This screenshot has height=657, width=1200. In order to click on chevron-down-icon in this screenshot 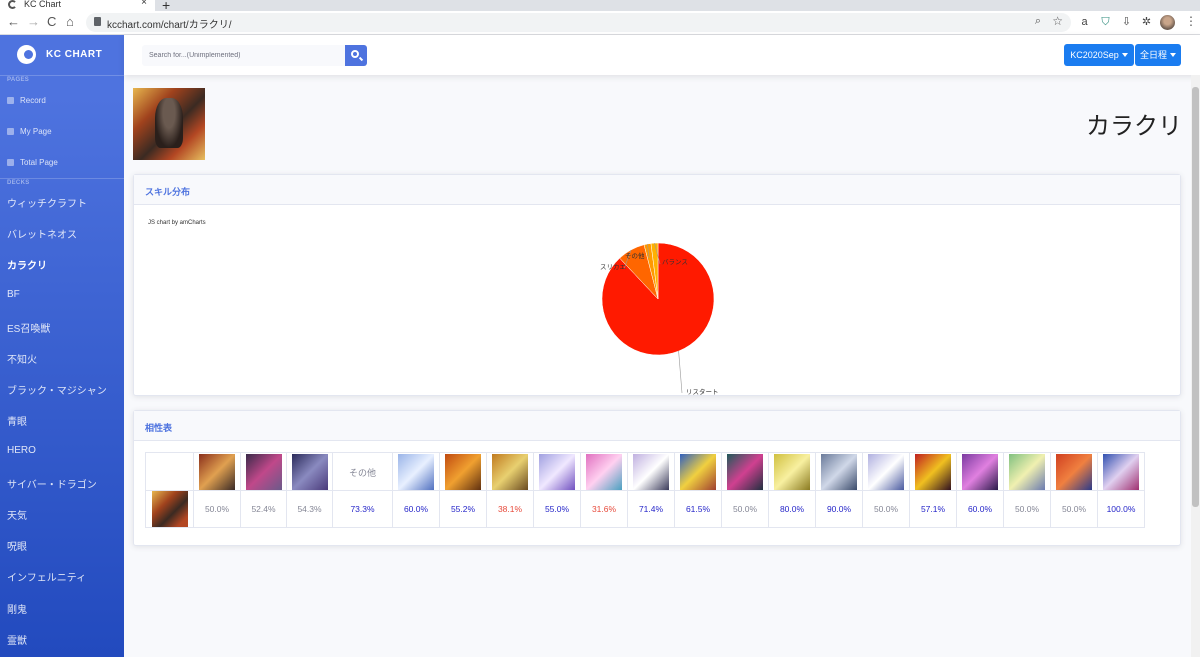, I will do `click(1124, 55)`.